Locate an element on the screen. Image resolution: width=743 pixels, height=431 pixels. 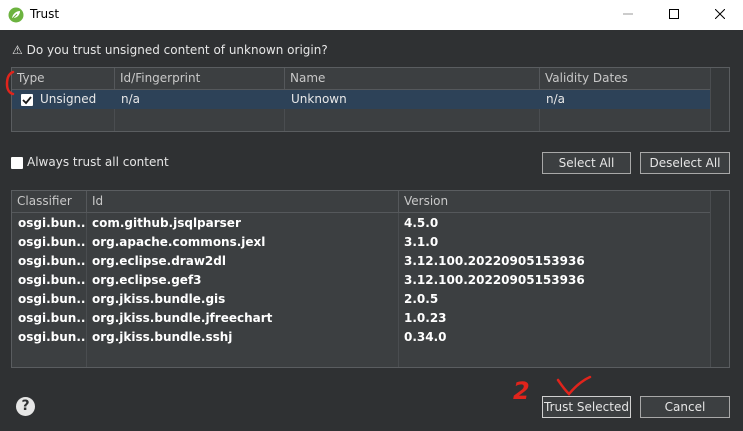
annotation-step-mark: 2 is located at coordinates (521, 391).